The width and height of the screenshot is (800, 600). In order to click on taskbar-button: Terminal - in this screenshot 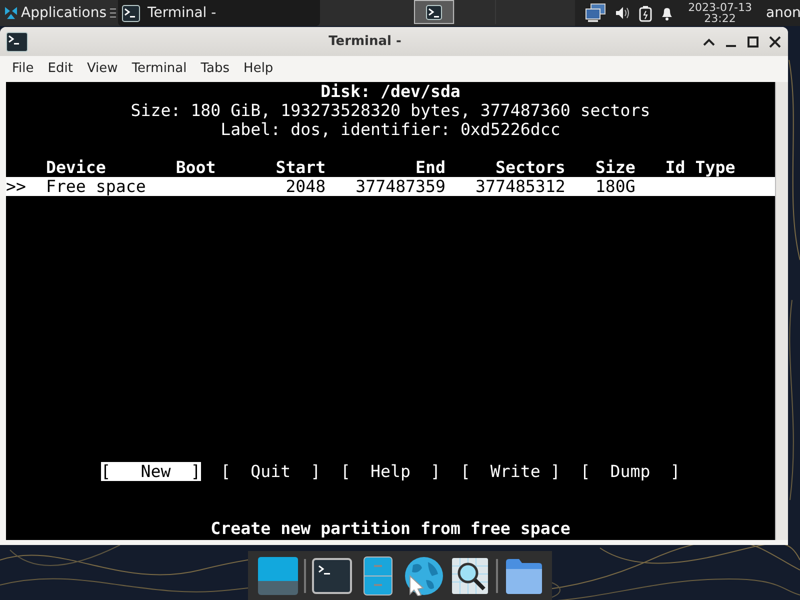, I will do `click(219, 13)`.